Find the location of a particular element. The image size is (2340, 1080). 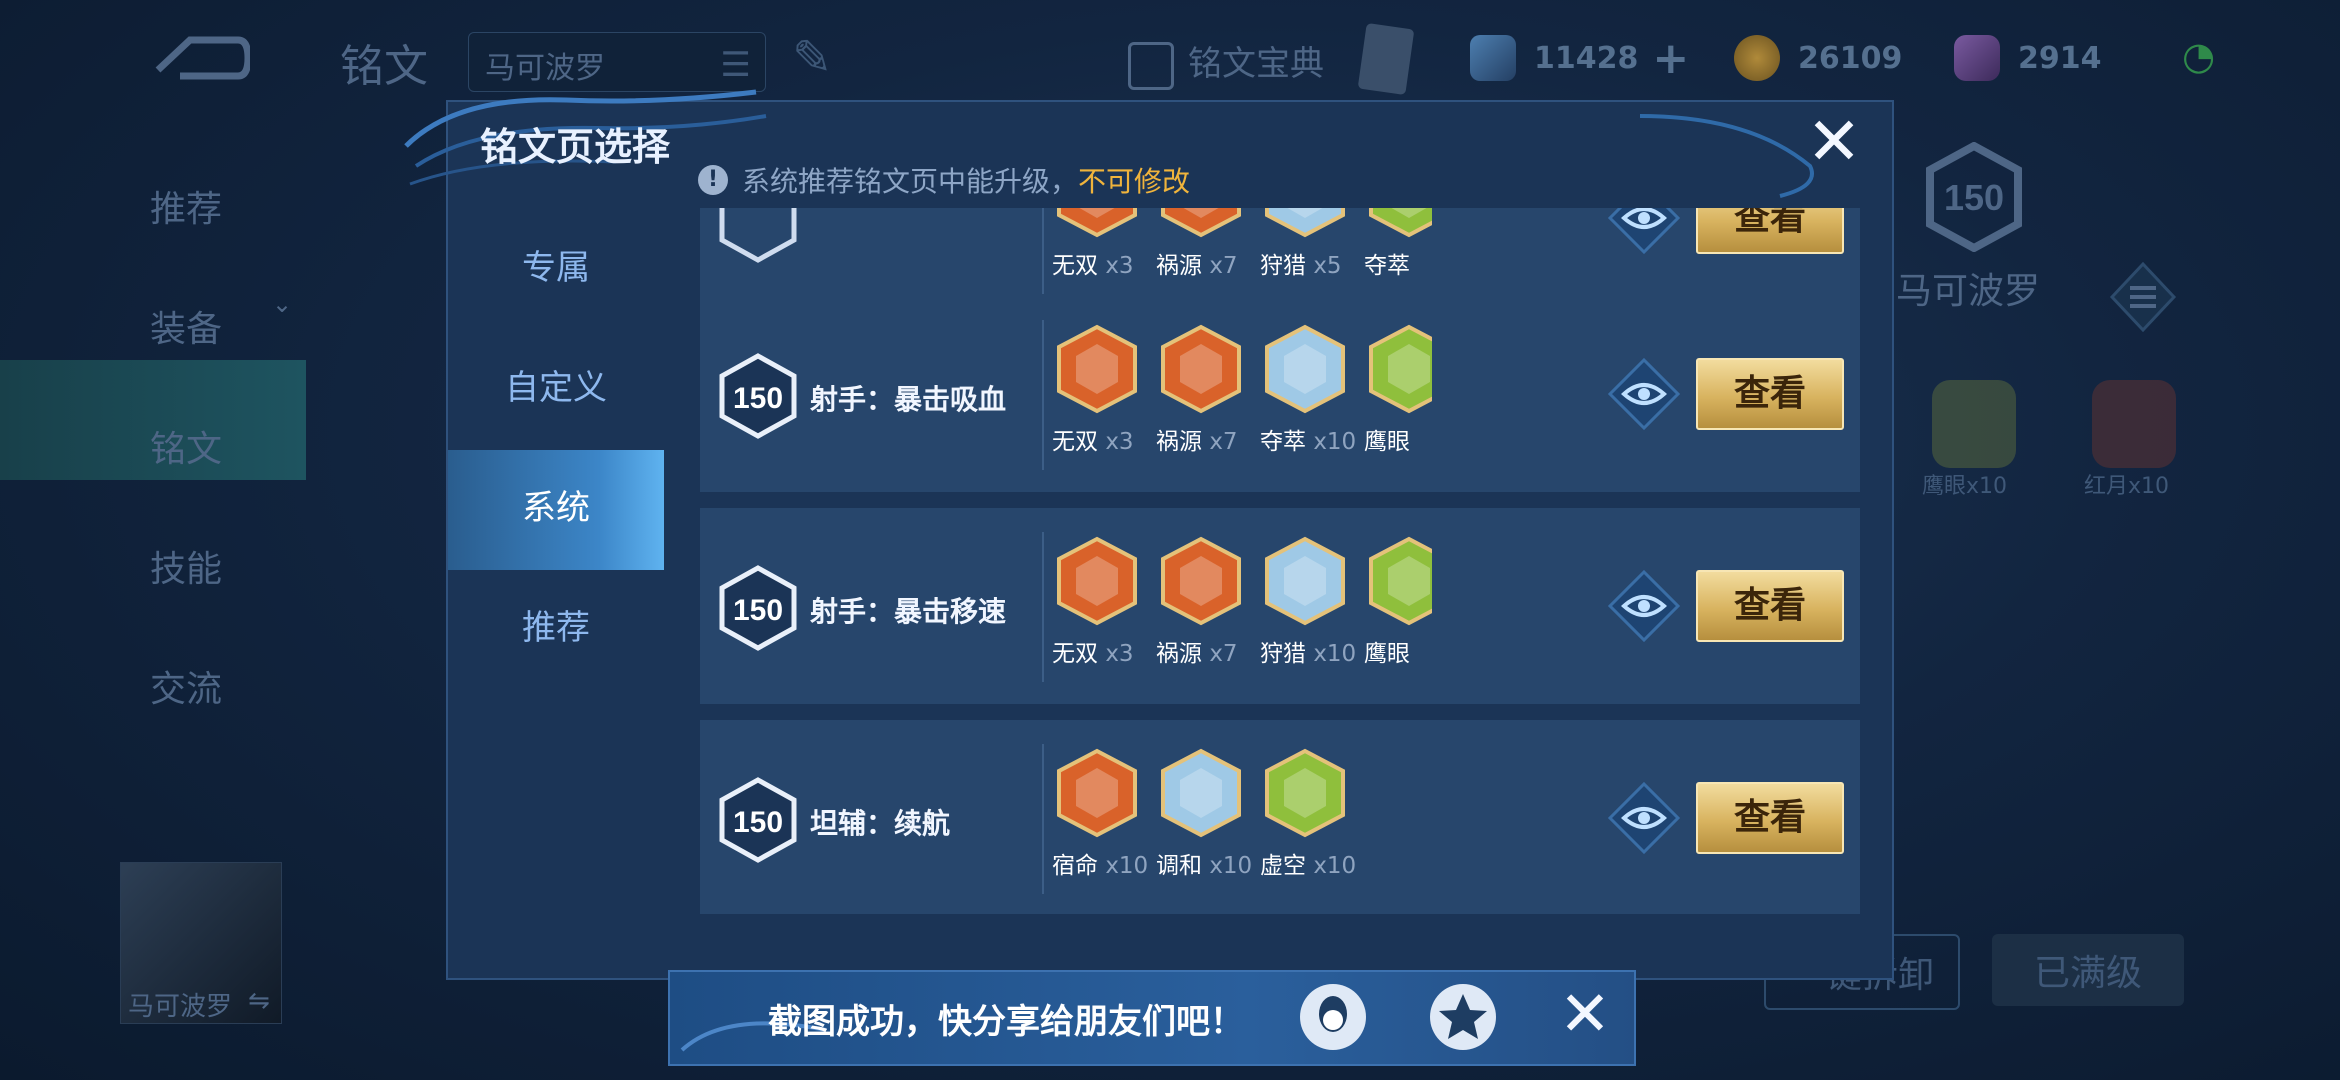

rune-label: 宿命 x10 is located at coordinates (1100, 866).